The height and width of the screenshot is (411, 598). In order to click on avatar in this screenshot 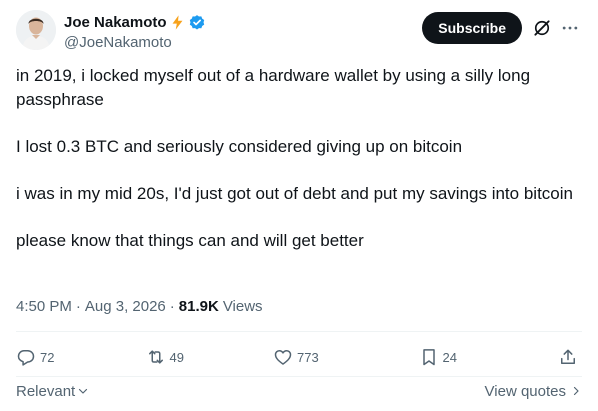, I will do `click(36, 30)`.